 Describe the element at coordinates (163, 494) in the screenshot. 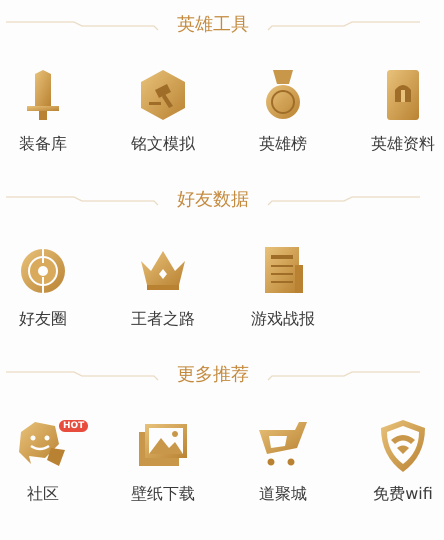

I see `menu-item-label: 壁纸下载` at that location.